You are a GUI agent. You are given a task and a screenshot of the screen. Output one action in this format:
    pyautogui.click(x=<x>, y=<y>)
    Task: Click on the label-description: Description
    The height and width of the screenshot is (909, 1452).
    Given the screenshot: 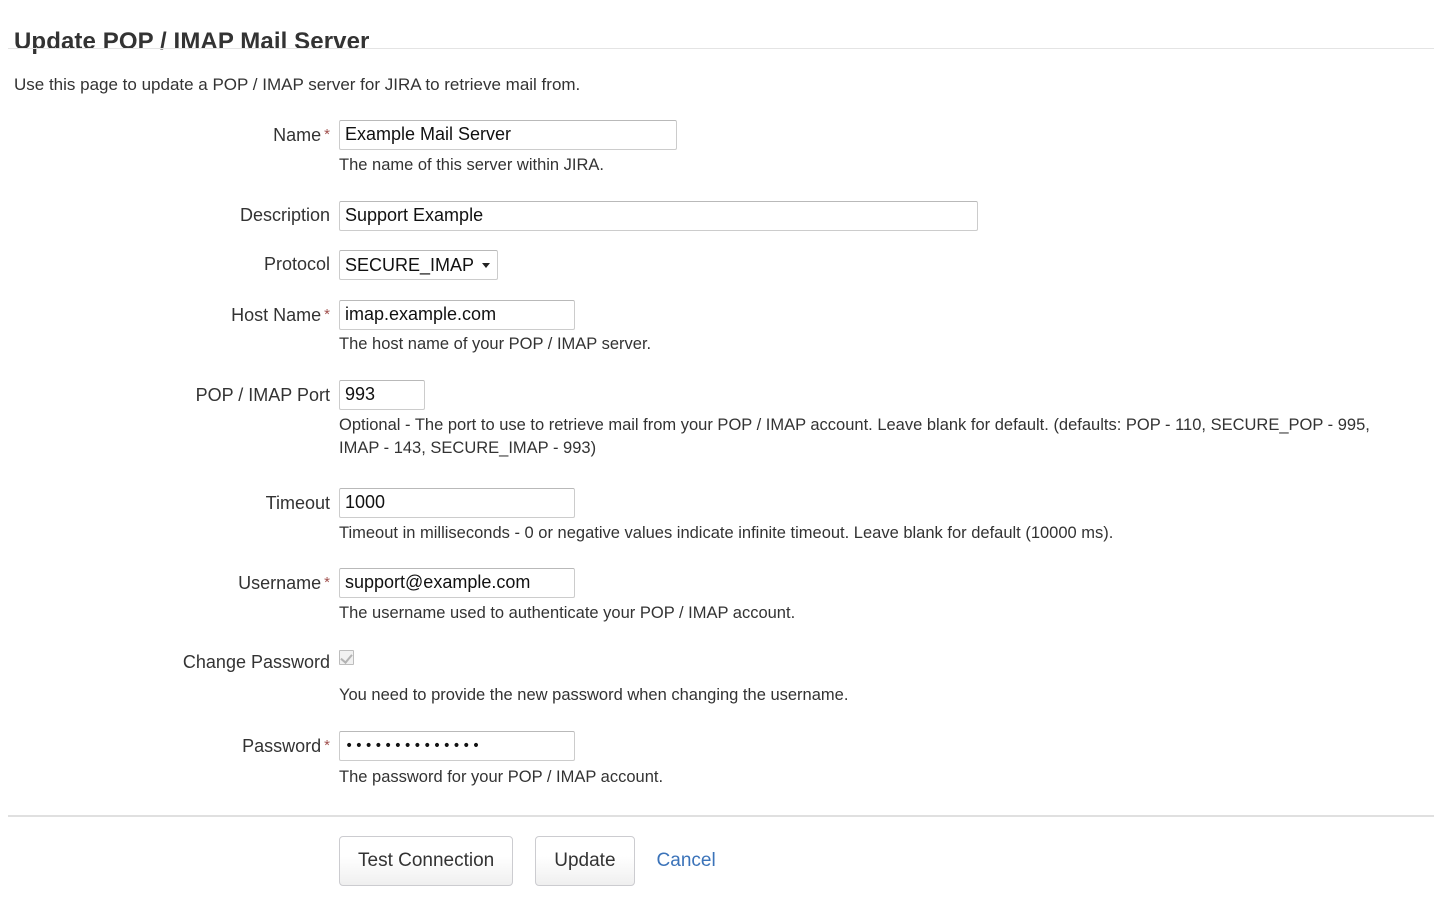 What is the action you would take?
    pyautogui.click(x=165, y=215)
    